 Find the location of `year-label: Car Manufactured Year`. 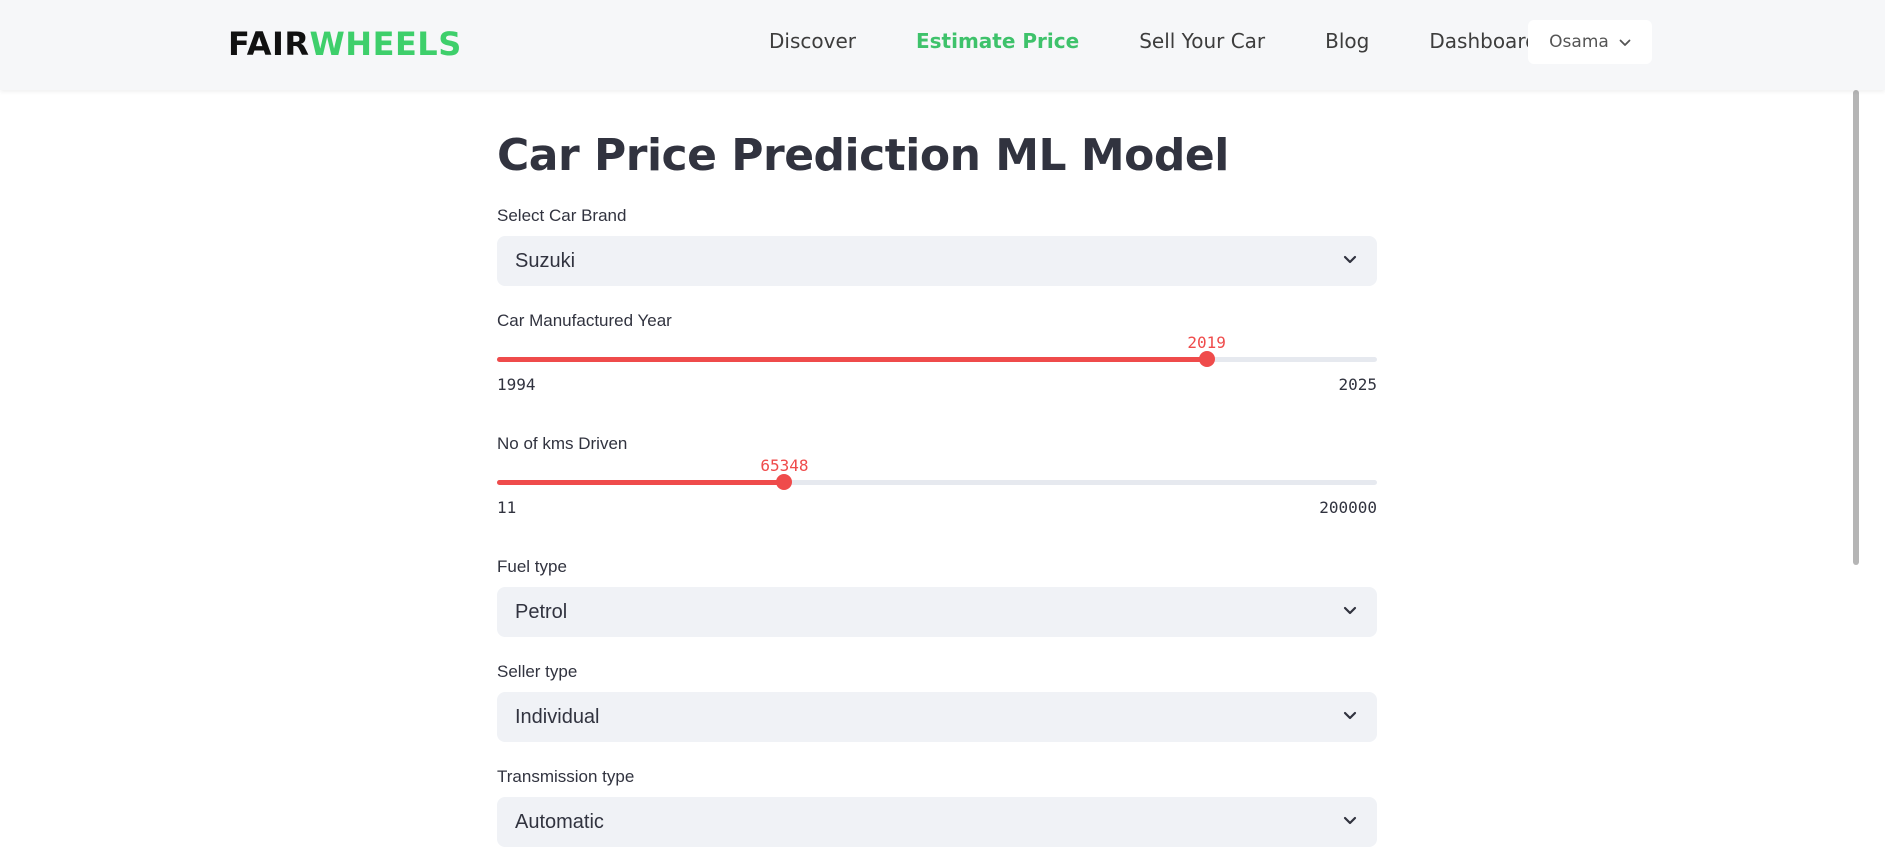

year-label: Car Manufactured Year is located at coordinates (584, 320).